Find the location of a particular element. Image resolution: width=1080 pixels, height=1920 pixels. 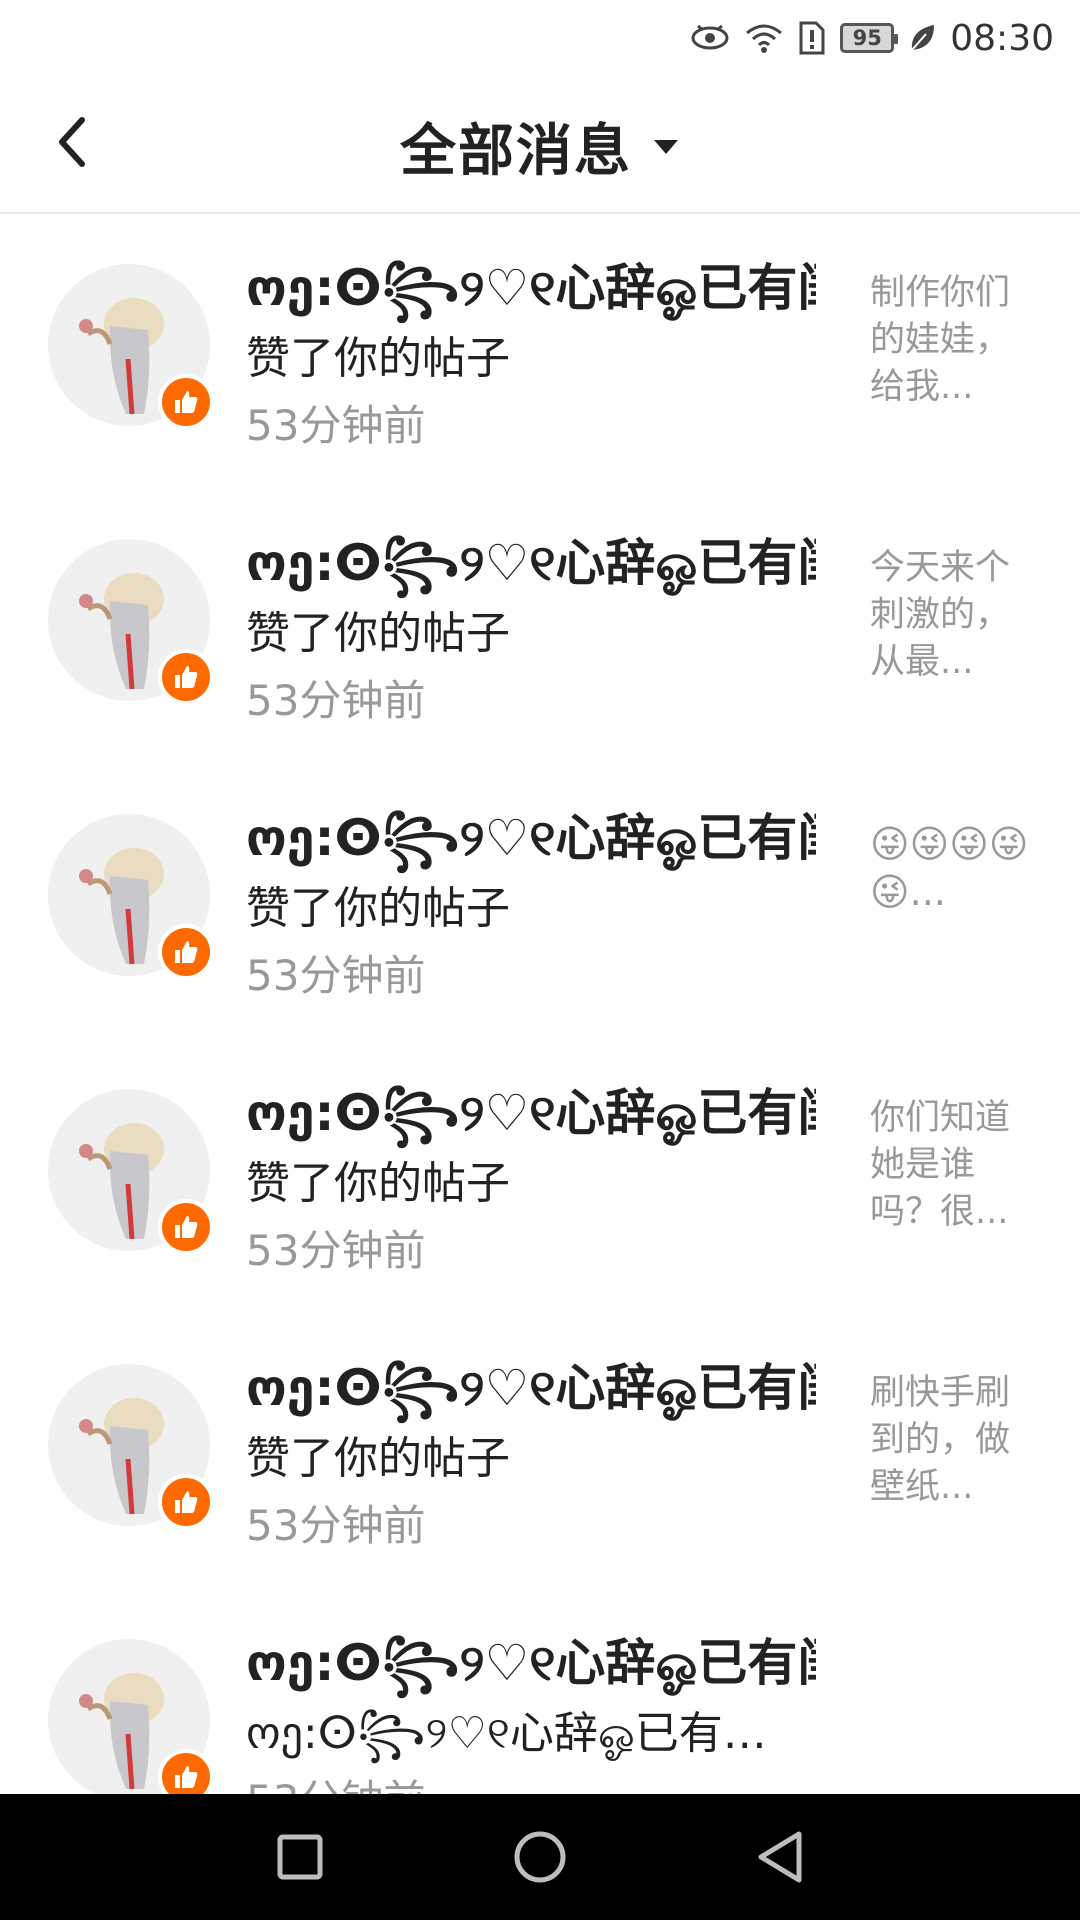

circle-home-icon is located at coordinates (540, 1857).